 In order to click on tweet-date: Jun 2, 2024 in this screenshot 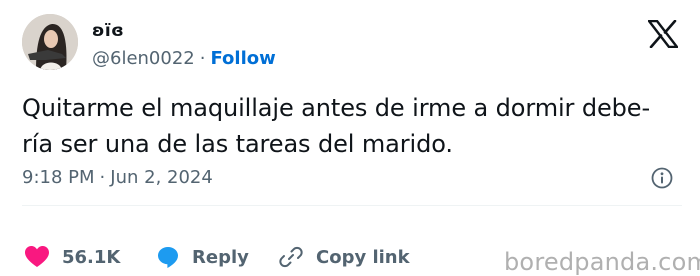, I will do `click(161, 177)`.